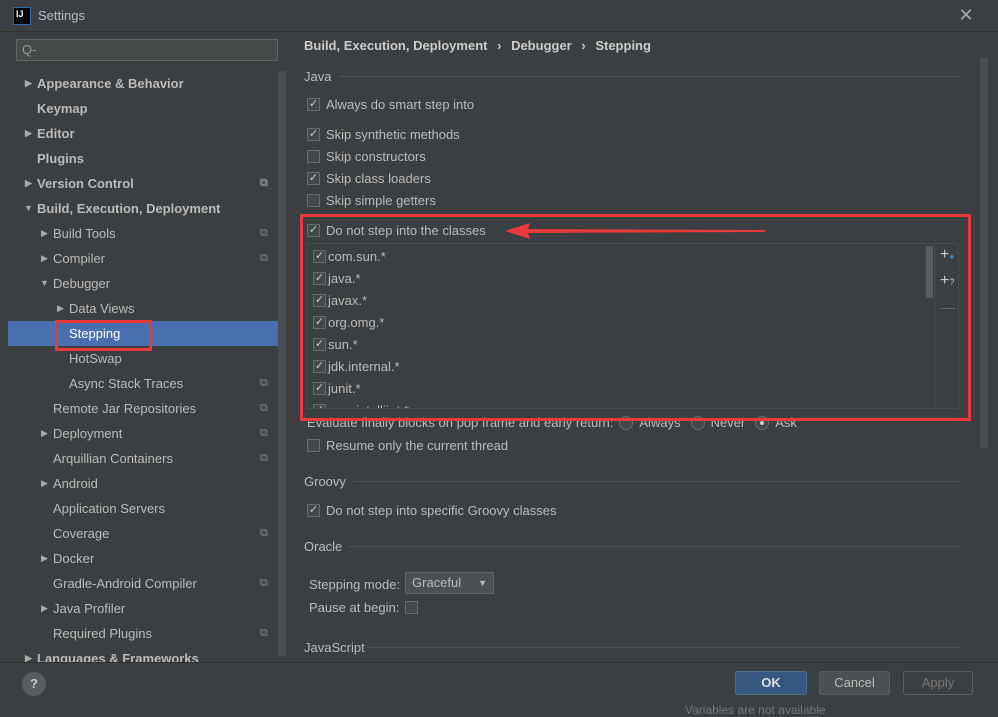 The image size is (998, 717). Describe the element at coordinates (143, 158) in the screenshot. I see `tree-item: Plugins` at that location.